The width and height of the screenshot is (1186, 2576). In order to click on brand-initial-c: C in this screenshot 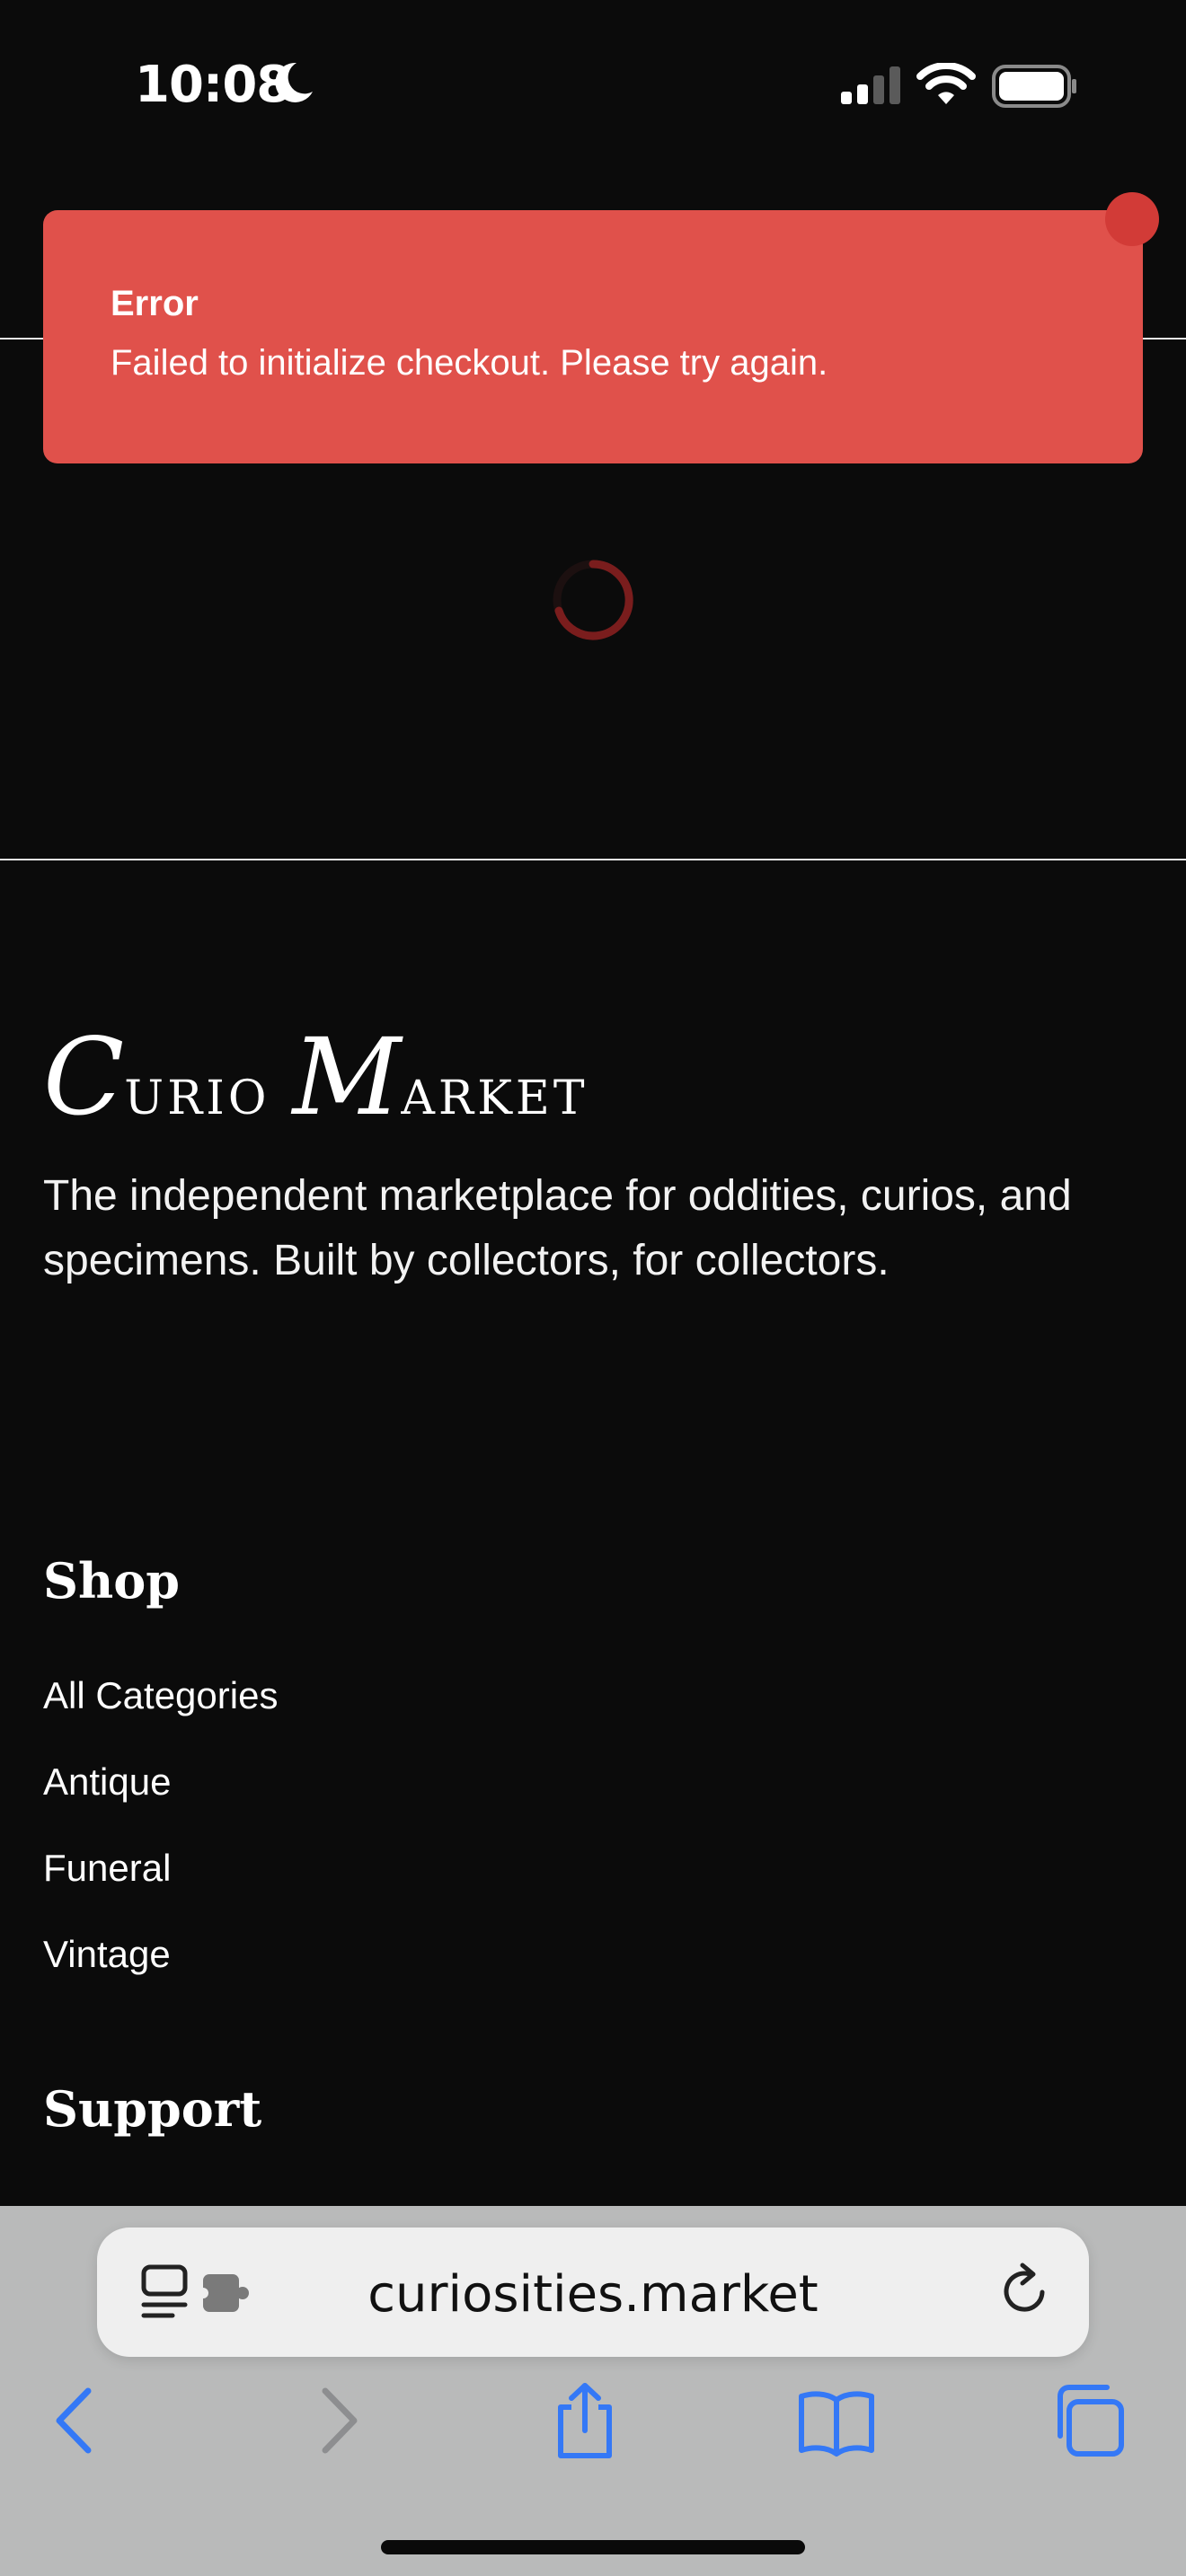, I will do `click(84, 1077)`.